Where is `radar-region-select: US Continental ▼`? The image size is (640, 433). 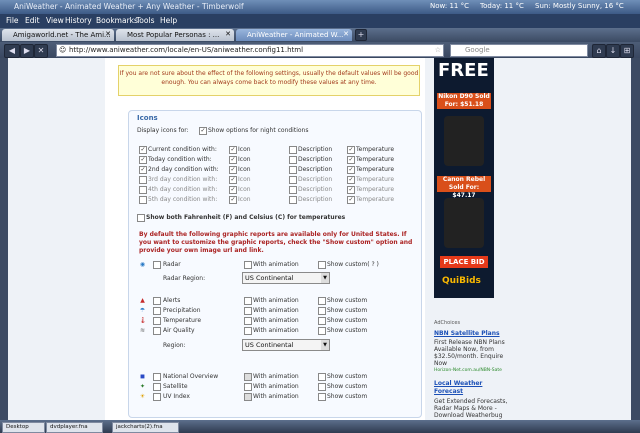 radar-region-select: US Continental ▼ is located at coordinates (286, 278).